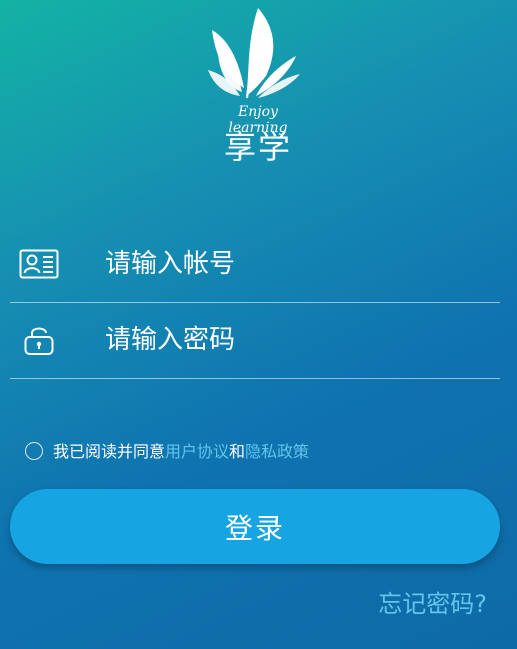 The image size is (517, 649). I want to click on app-logo: Enjoy learning 享学, so click(255, 86).